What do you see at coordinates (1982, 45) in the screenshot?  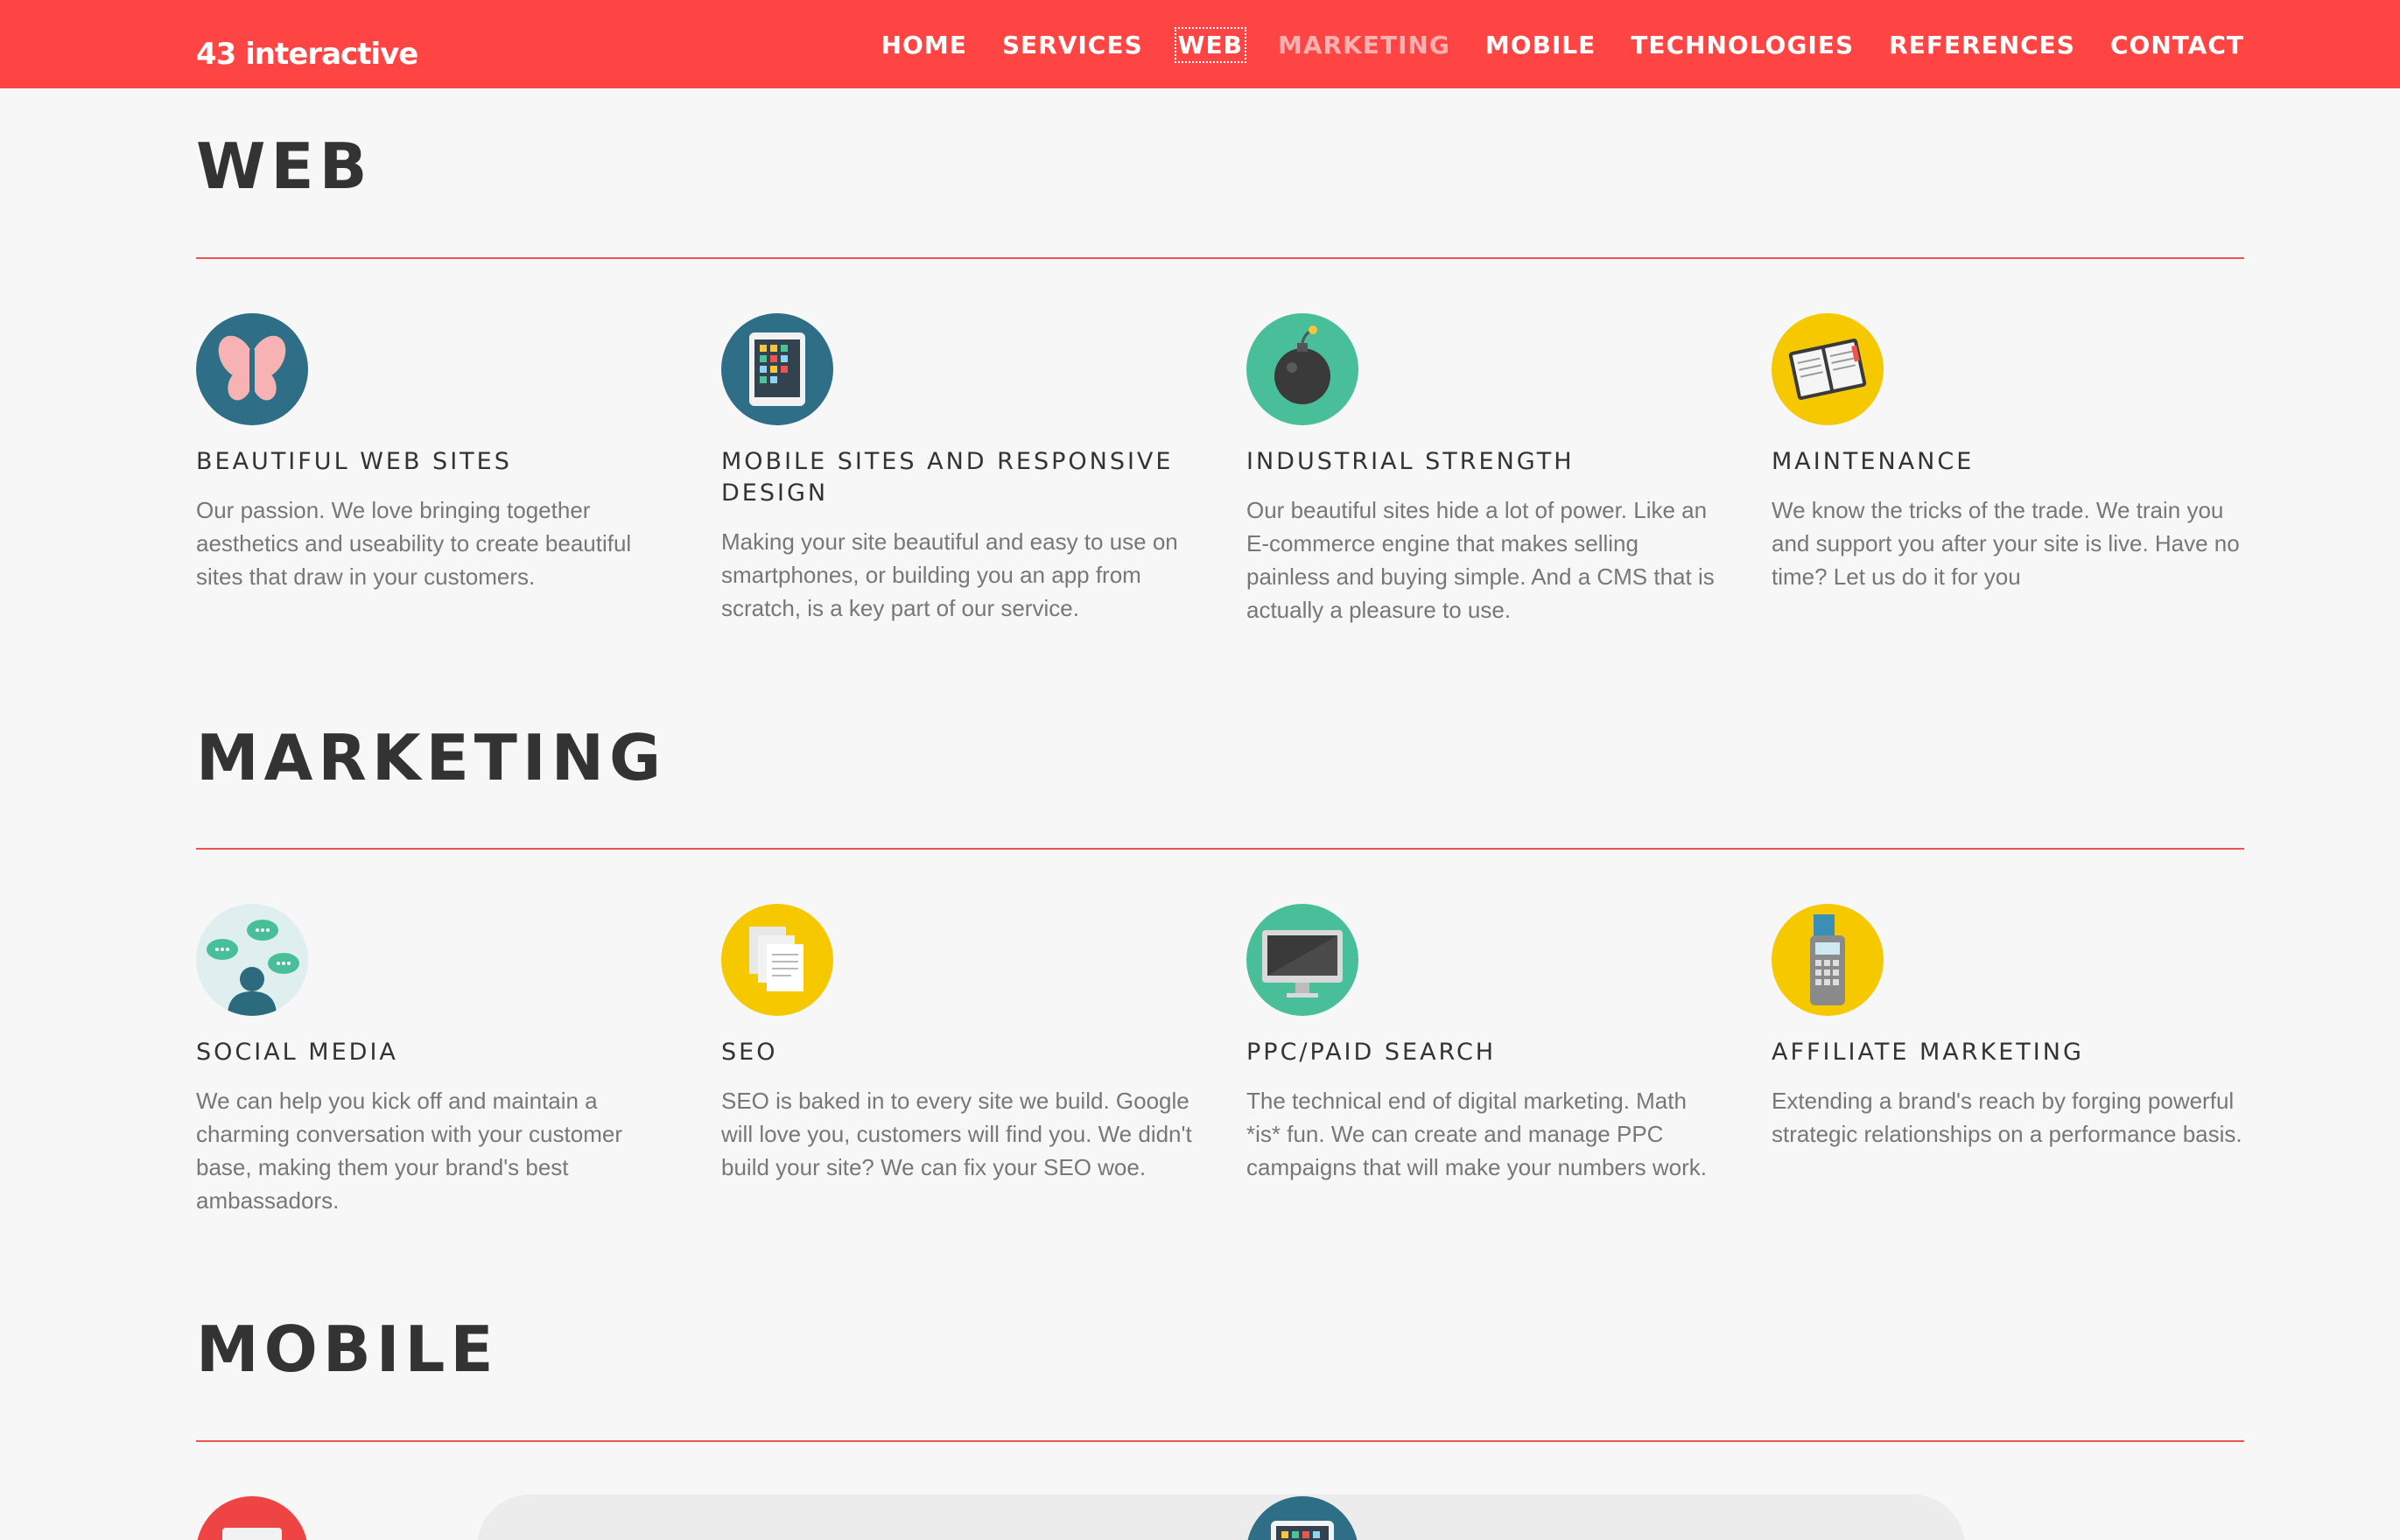 I see `nav-item-references: REFERENCES` at bounding box center [1982, 45].